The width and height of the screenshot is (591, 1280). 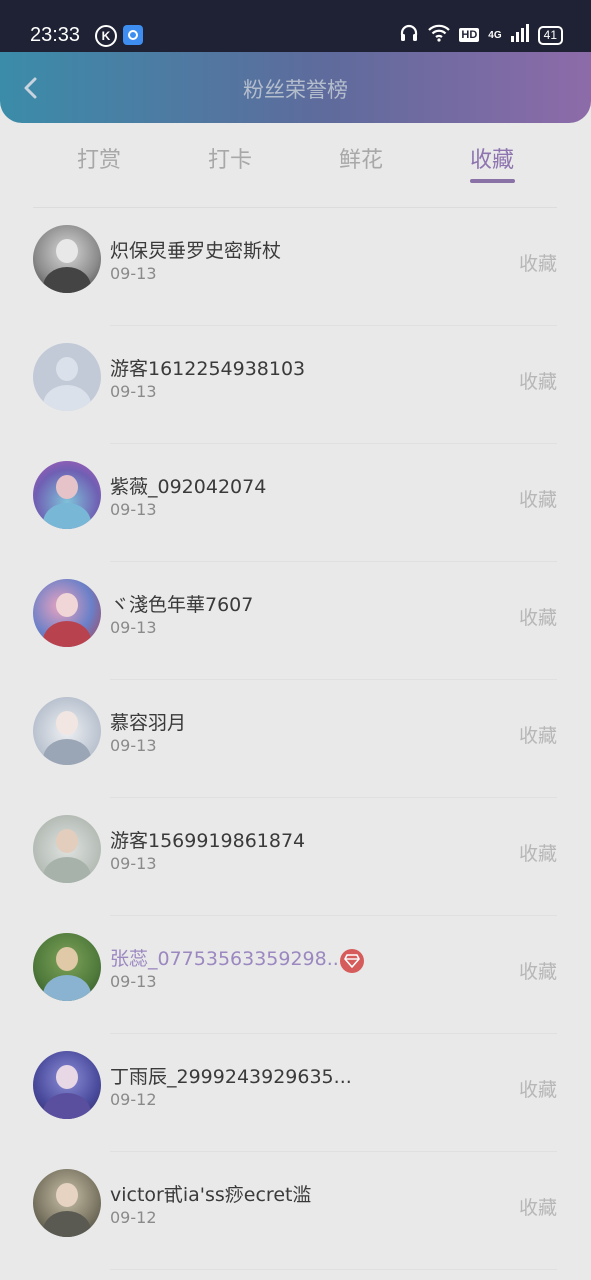 I want to click on headphones-icon, so click(x=409, y=35).